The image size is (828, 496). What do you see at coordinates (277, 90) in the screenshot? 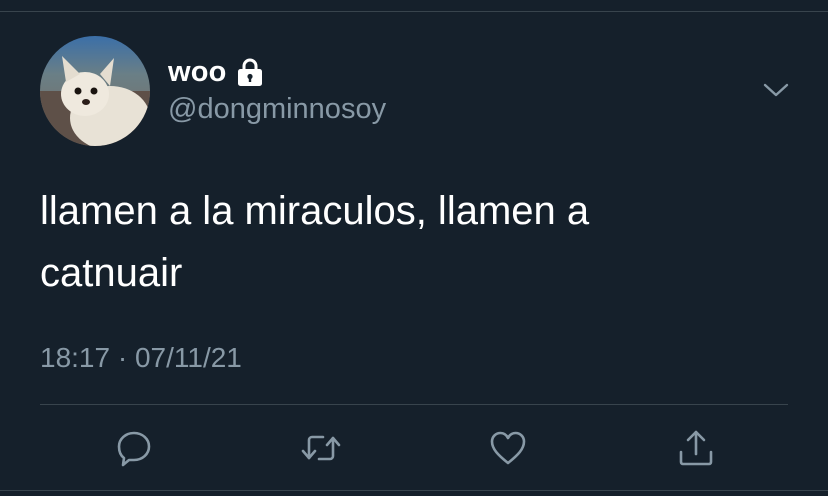
I see `user-block: woo @dongminnosoy` at bounding box center [277, 90].